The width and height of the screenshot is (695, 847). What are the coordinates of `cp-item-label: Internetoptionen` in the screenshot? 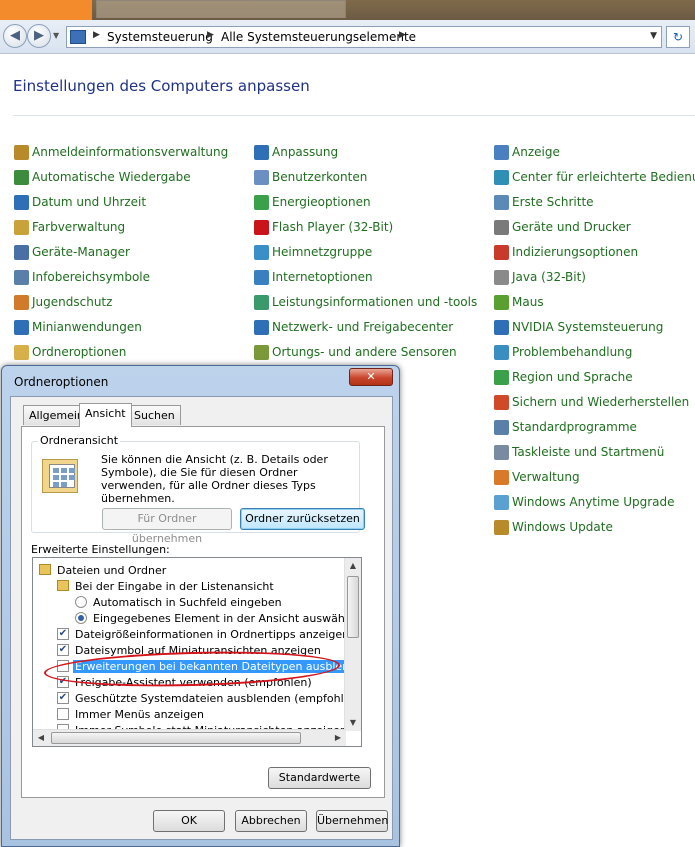 It's located at (322, 277).